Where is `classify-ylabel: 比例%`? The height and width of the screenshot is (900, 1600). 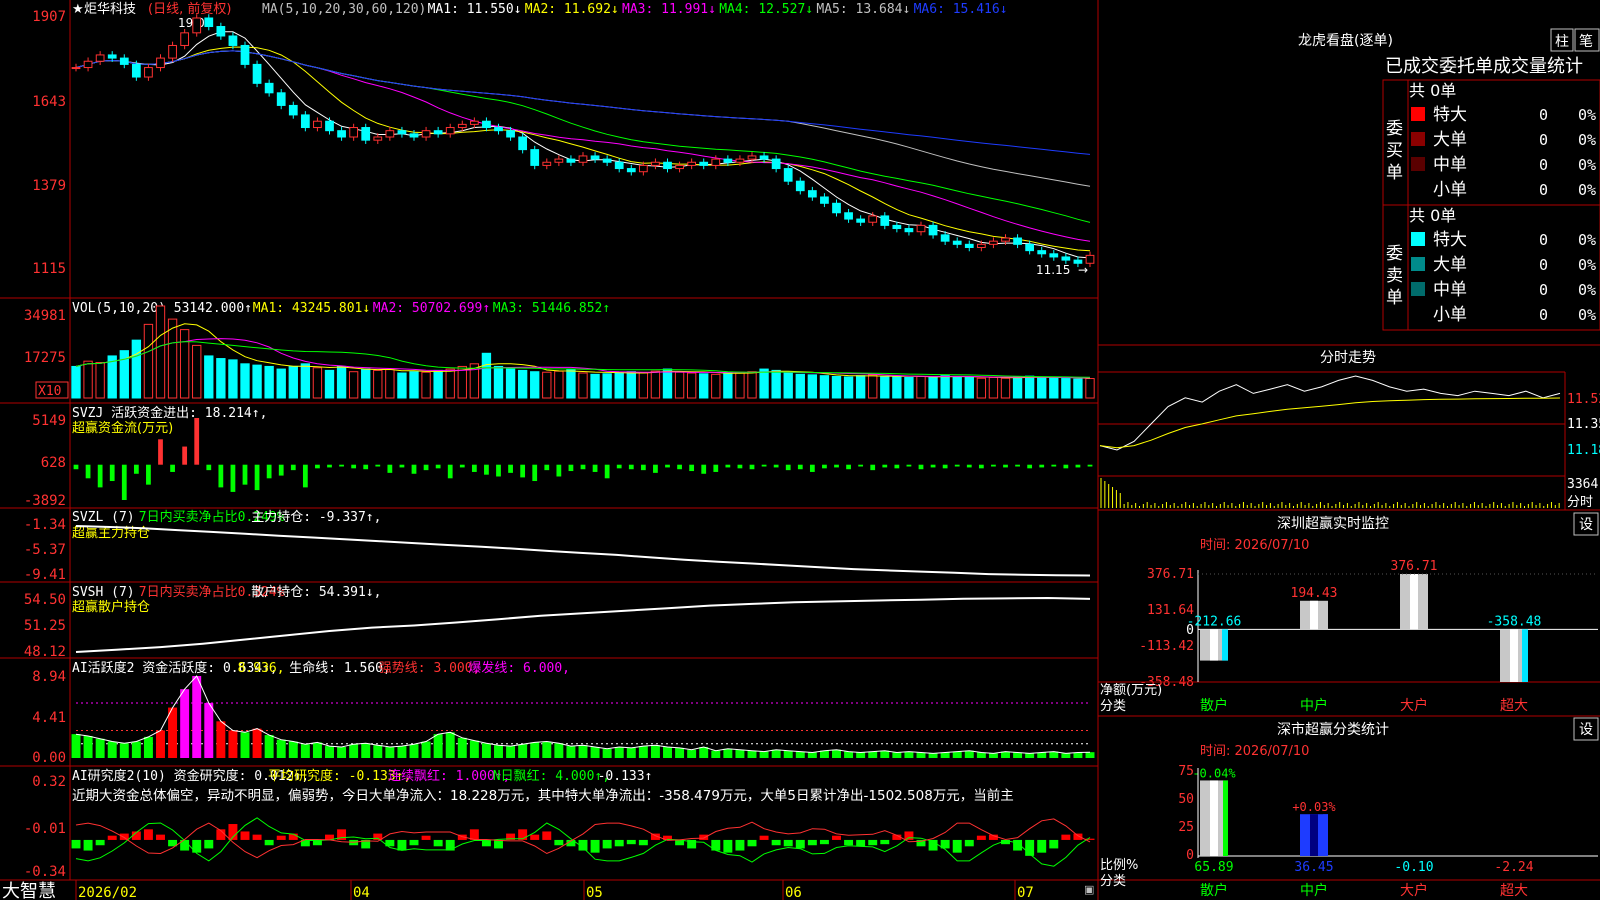 classify-ylabel: 比例% is located at coordinates (1119, 865).